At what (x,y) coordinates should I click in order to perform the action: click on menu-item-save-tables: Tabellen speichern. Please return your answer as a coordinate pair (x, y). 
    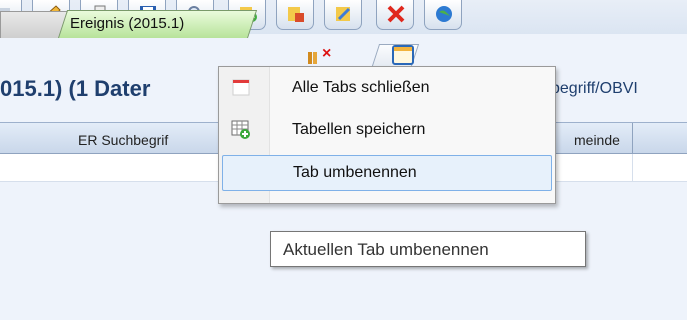
    Looking at the image, I should click on (387, 130).